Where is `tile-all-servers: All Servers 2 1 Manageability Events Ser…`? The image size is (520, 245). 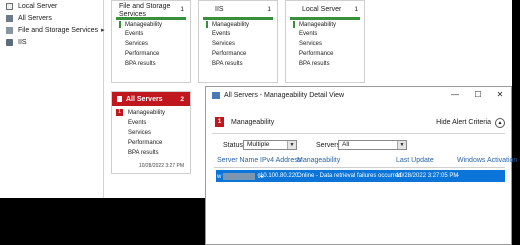
tile-all-servers: All Servers 2 1 Manageability Events Ser… is located at coordinates (151, 132).